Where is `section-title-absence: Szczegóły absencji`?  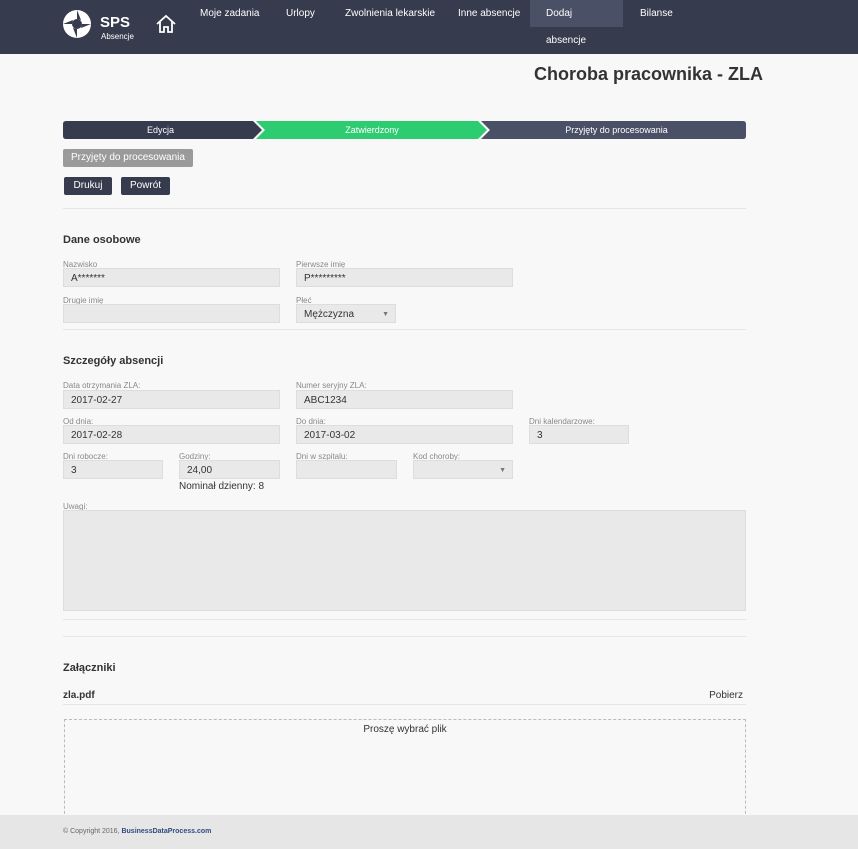
section-title-absence: Szczegóły absencji is located at coordinates (113, 361).